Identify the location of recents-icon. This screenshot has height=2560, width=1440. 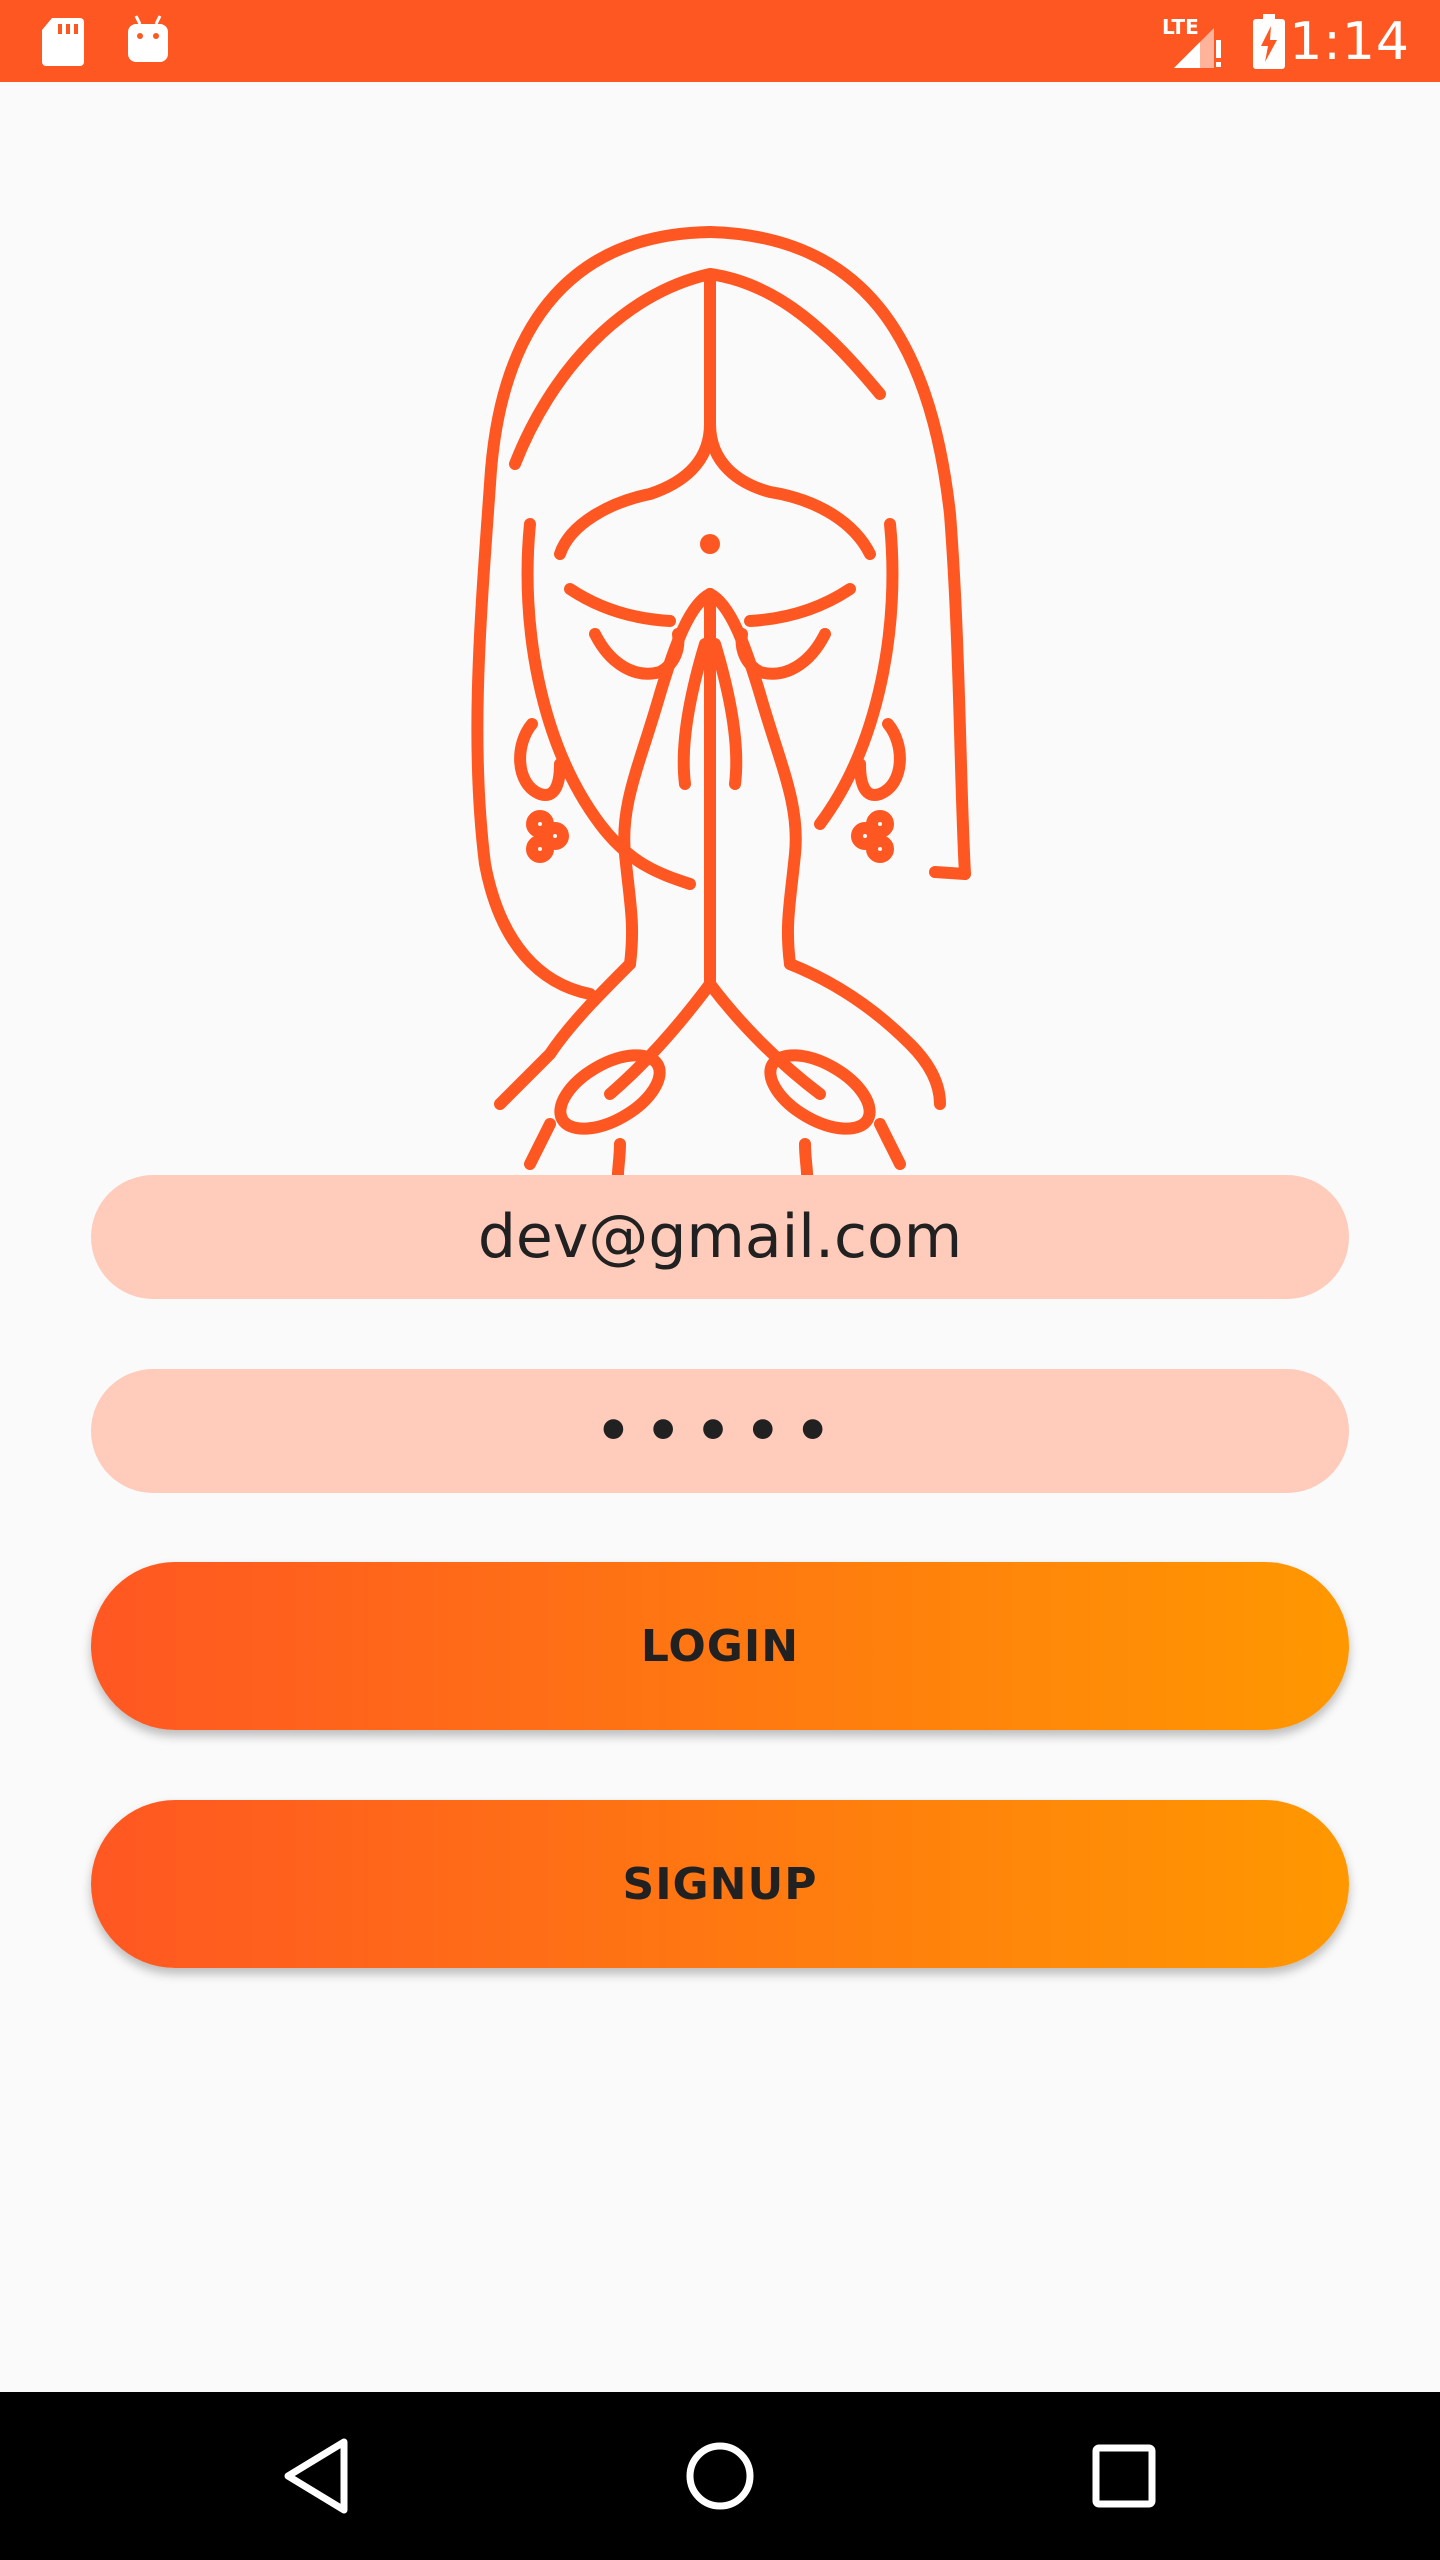
(1124, 2476).